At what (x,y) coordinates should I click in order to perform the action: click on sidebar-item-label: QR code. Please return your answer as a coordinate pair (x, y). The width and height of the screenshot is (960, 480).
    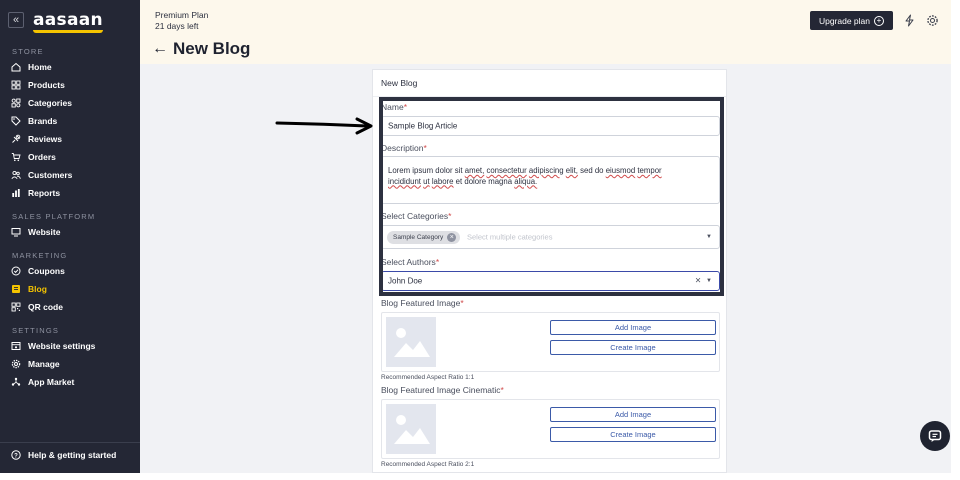
    Looking at the image, I should click on (45, 307).